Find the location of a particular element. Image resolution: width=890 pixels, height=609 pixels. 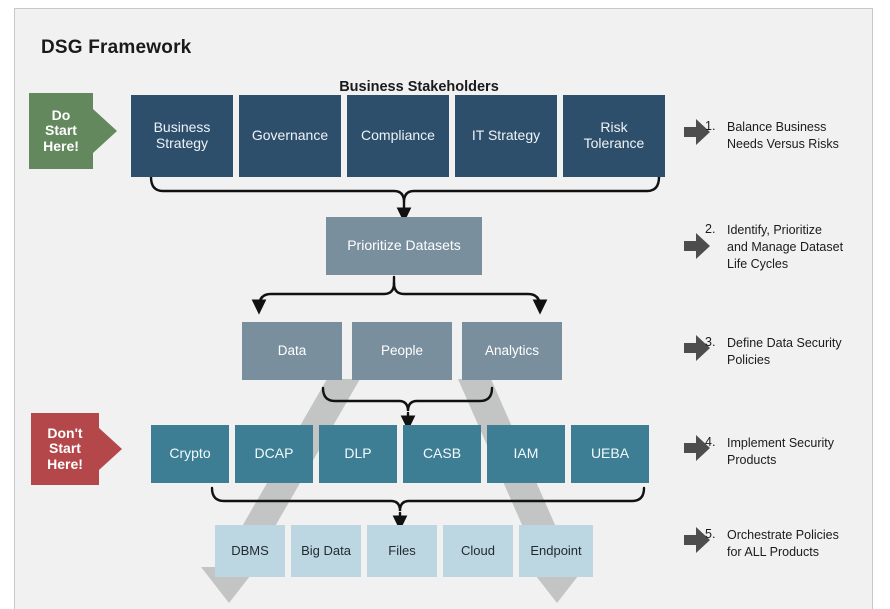

box-dbms: DBMS is located at coordinates (250, 551).